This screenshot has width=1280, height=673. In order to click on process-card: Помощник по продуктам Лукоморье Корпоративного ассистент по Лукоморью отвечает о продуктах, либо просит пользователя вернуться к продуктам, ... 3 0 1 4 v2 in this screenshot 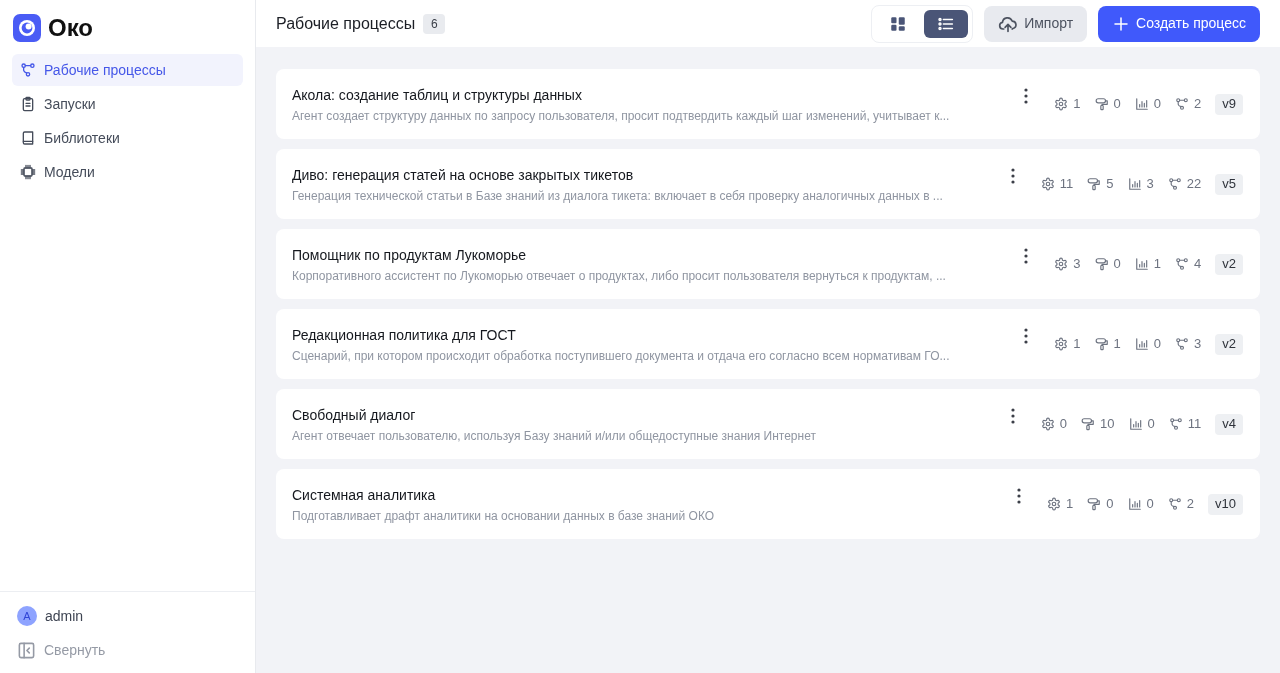, I will do `click(768, 264)`.